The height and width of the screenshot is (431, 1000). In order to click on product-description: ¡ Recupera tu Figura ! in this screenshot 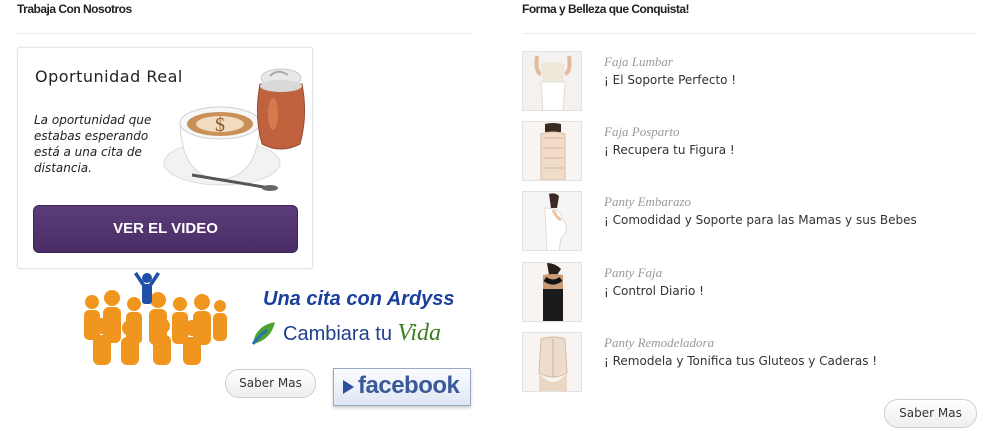, I will do `click(669, 150)`.